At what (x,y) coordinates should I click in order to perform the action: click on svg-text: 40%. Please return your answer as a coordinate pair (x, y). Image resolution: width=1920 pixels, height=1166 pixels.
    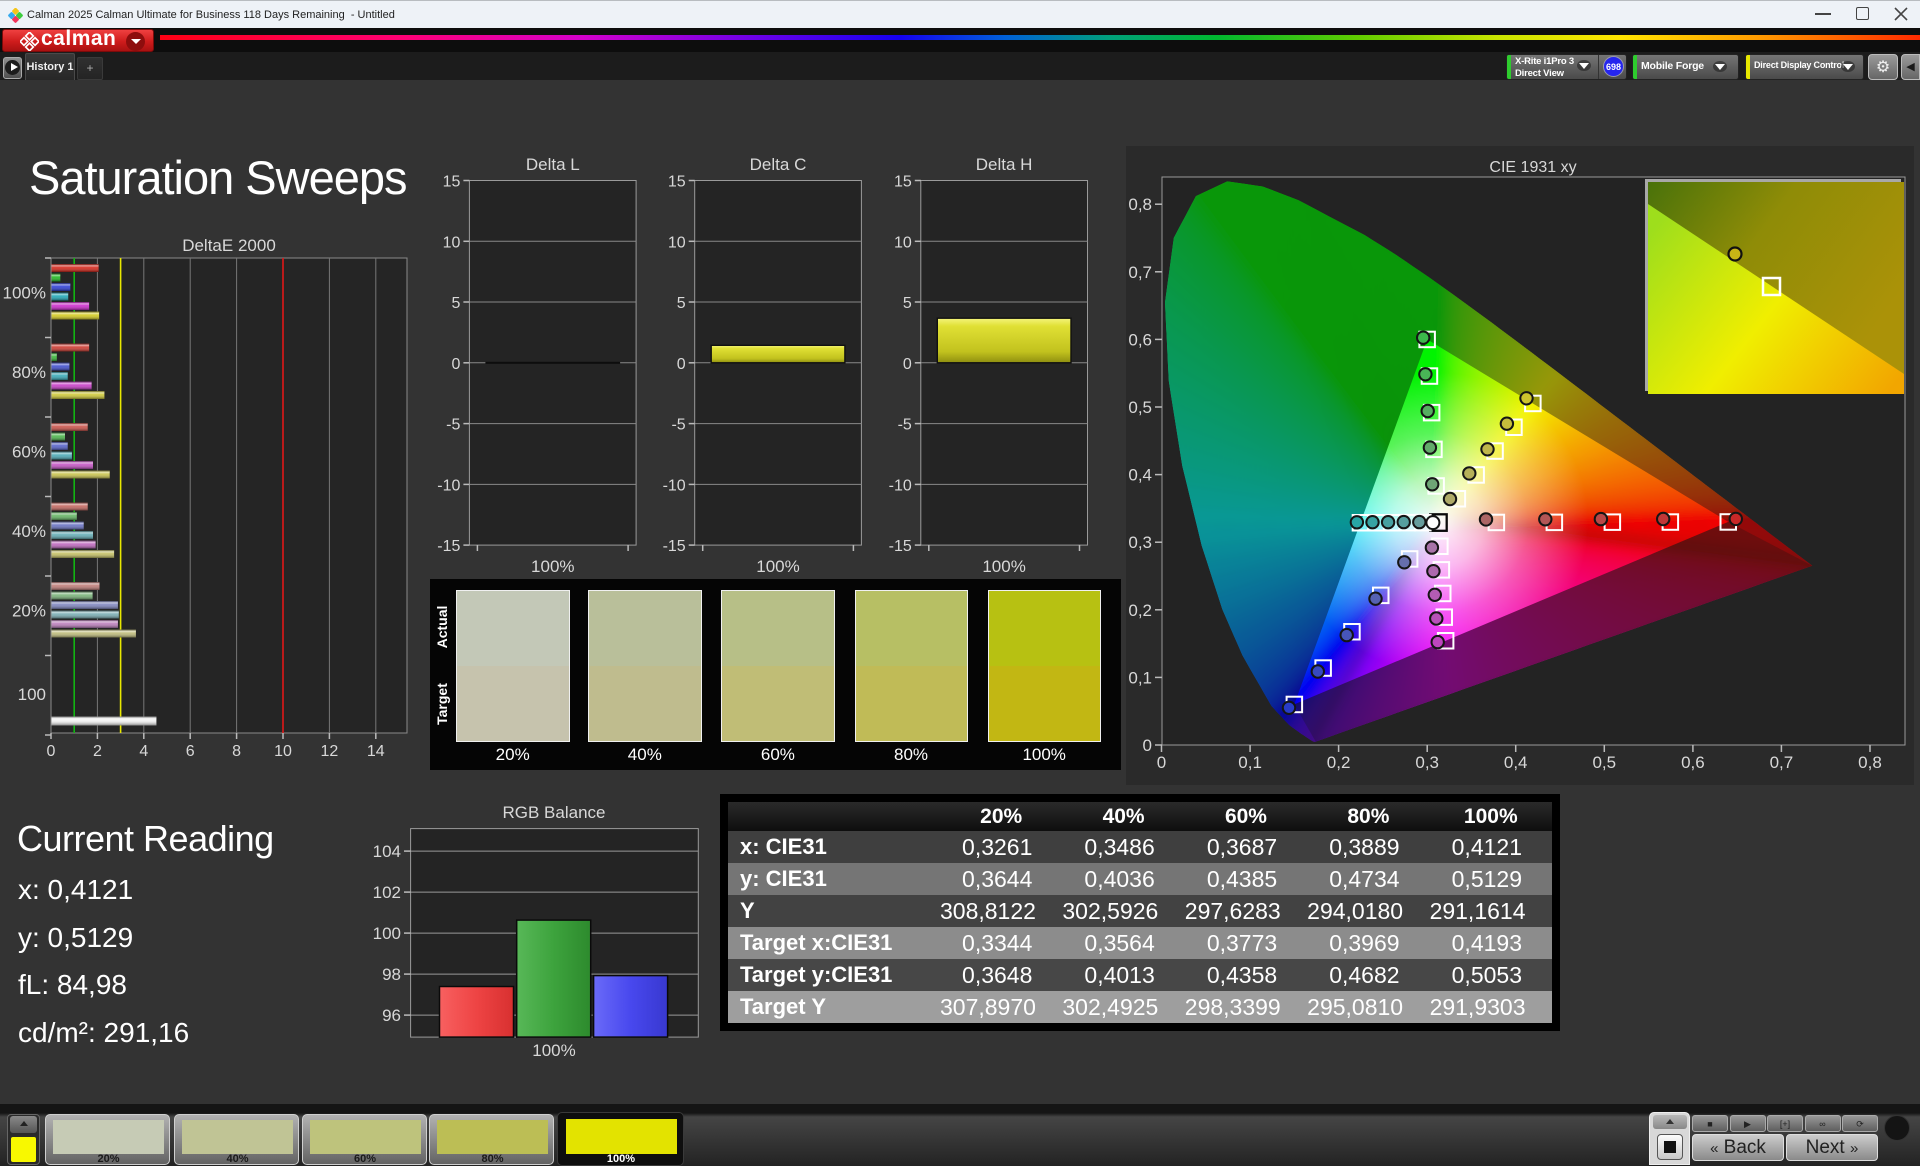
    Looking at the image, I should click on (29, 531).